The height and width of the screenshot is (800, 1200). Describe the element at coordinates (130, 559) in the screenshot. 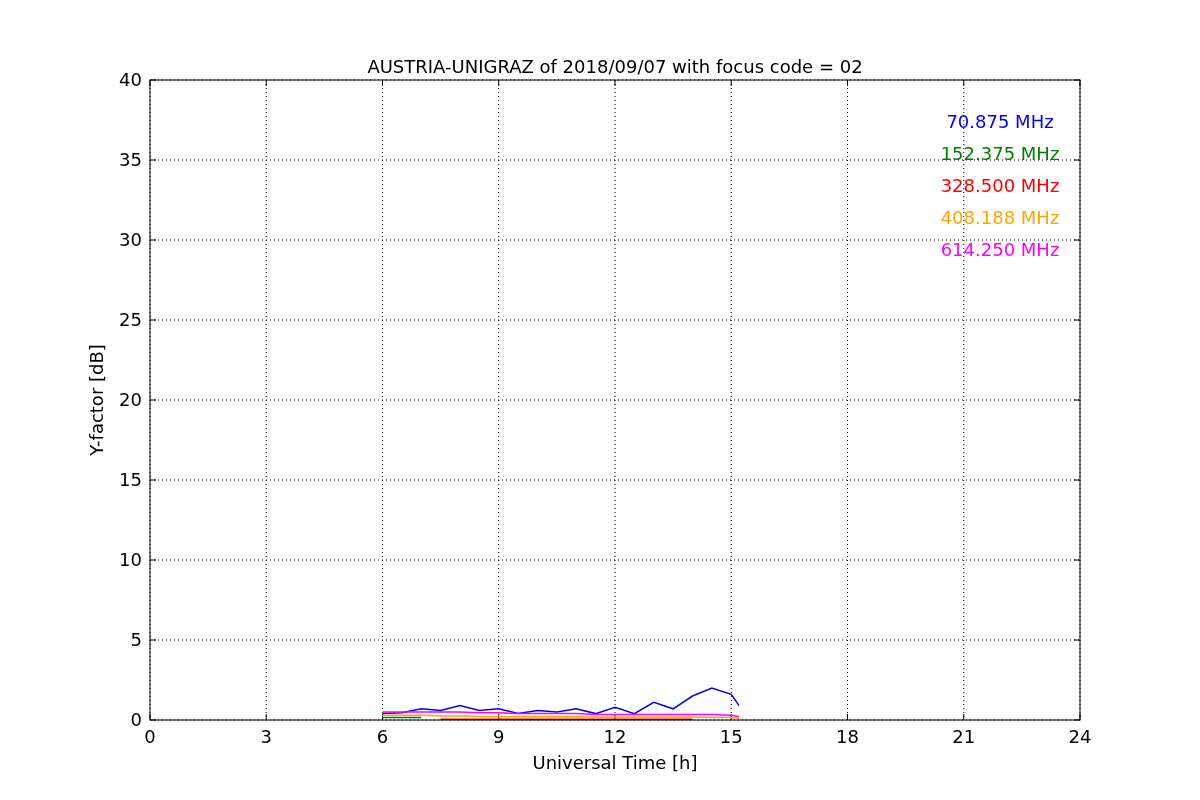

I see `y-tick-label: 10` at that location.